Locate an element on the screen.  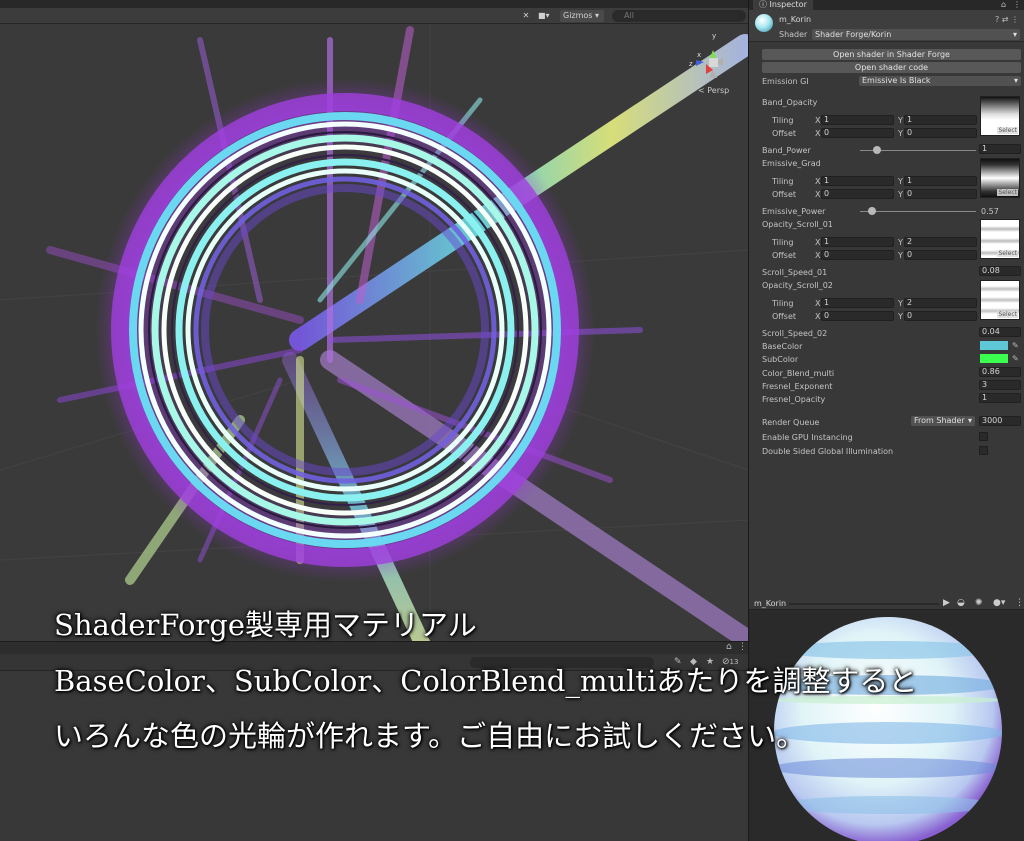
help-icon: ? is located at coordinates (997, 19).